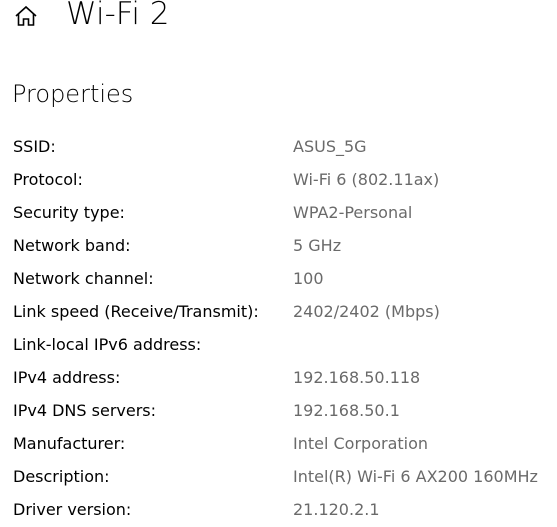 The width and height of the screenshot is (557, 527). I want to click on property-row-network-channel: Network channel: 100, so click(278, 278).